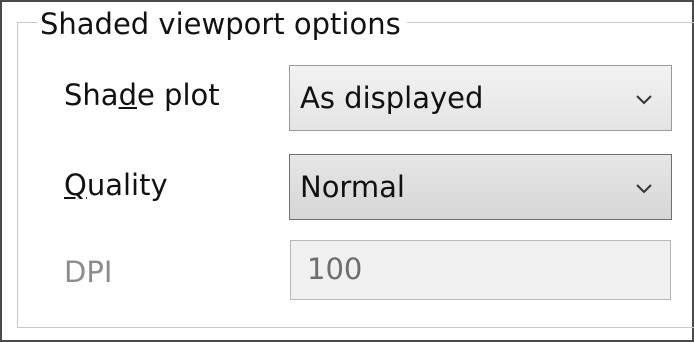 The image size is (694, 342). What do you see at coordinates (222, 24) in the screenshot?
I see `group-title: Shaded viewport options` at bounding box center [222, 24].